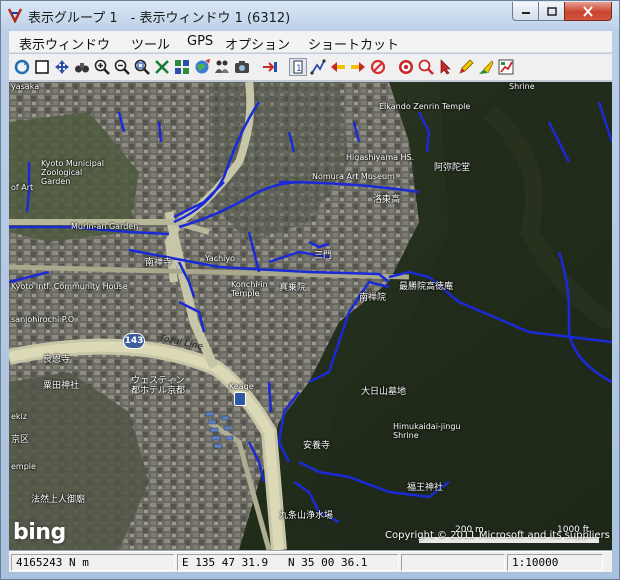 Image resolution: width=620 pixels, height=580 pixels. What do you see at coordinates (425, 106) in the screenshot?
I see `map-label: Eikando Zenrin Temple` at bounding box center [425, 106].